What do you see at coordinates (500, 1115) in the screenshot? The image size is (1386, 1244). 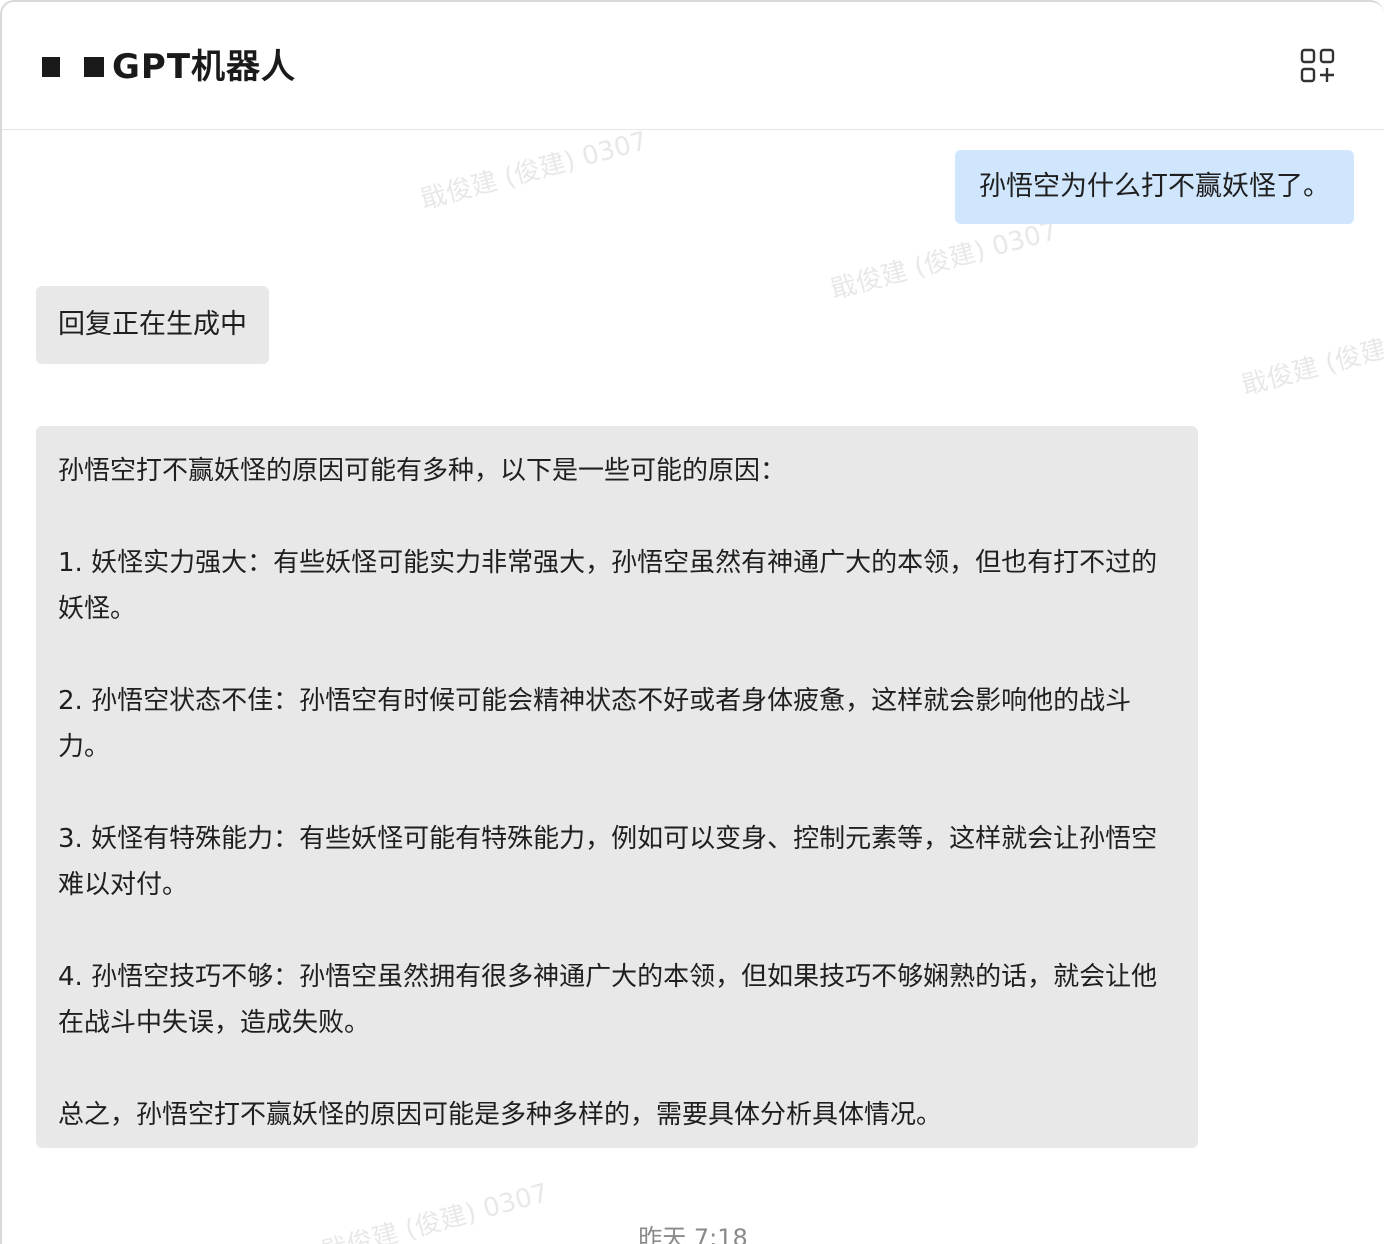 I see `answer-paragraph: 总之，孙悟空打不赢妖怪的原因可能是多种多样的，需要具体分析具体情况。` at bounding box center [500, 1115].